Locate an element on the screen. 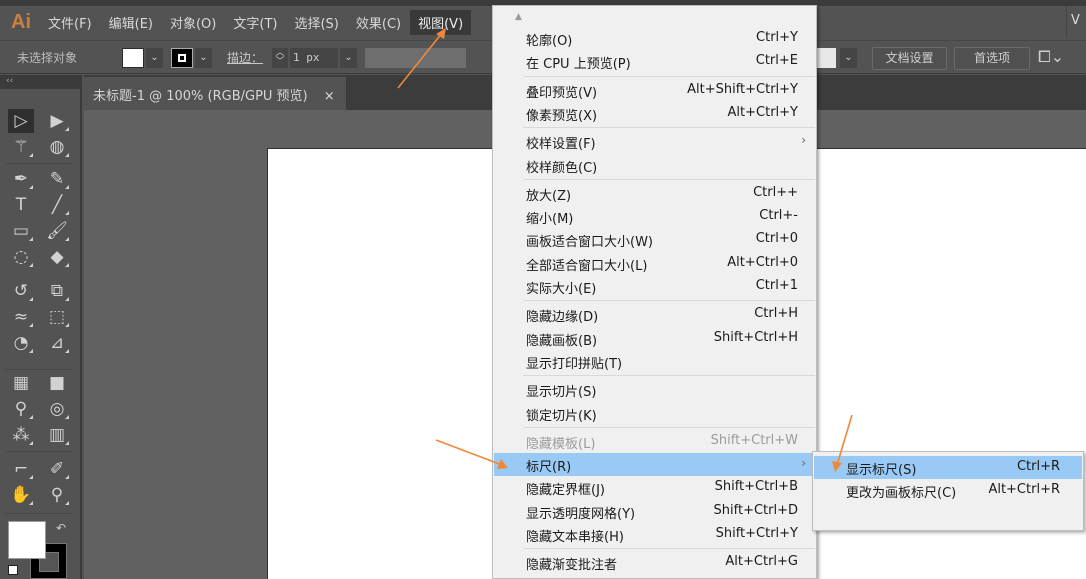  lasso-tool: ◍ is located at coordinates (57, 147).